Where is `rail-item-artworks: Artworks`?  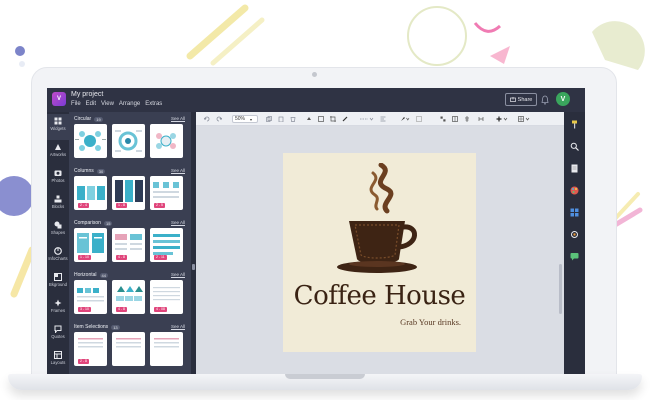 rail-item-artworks: Artworks is located at coordinates (58, 153).